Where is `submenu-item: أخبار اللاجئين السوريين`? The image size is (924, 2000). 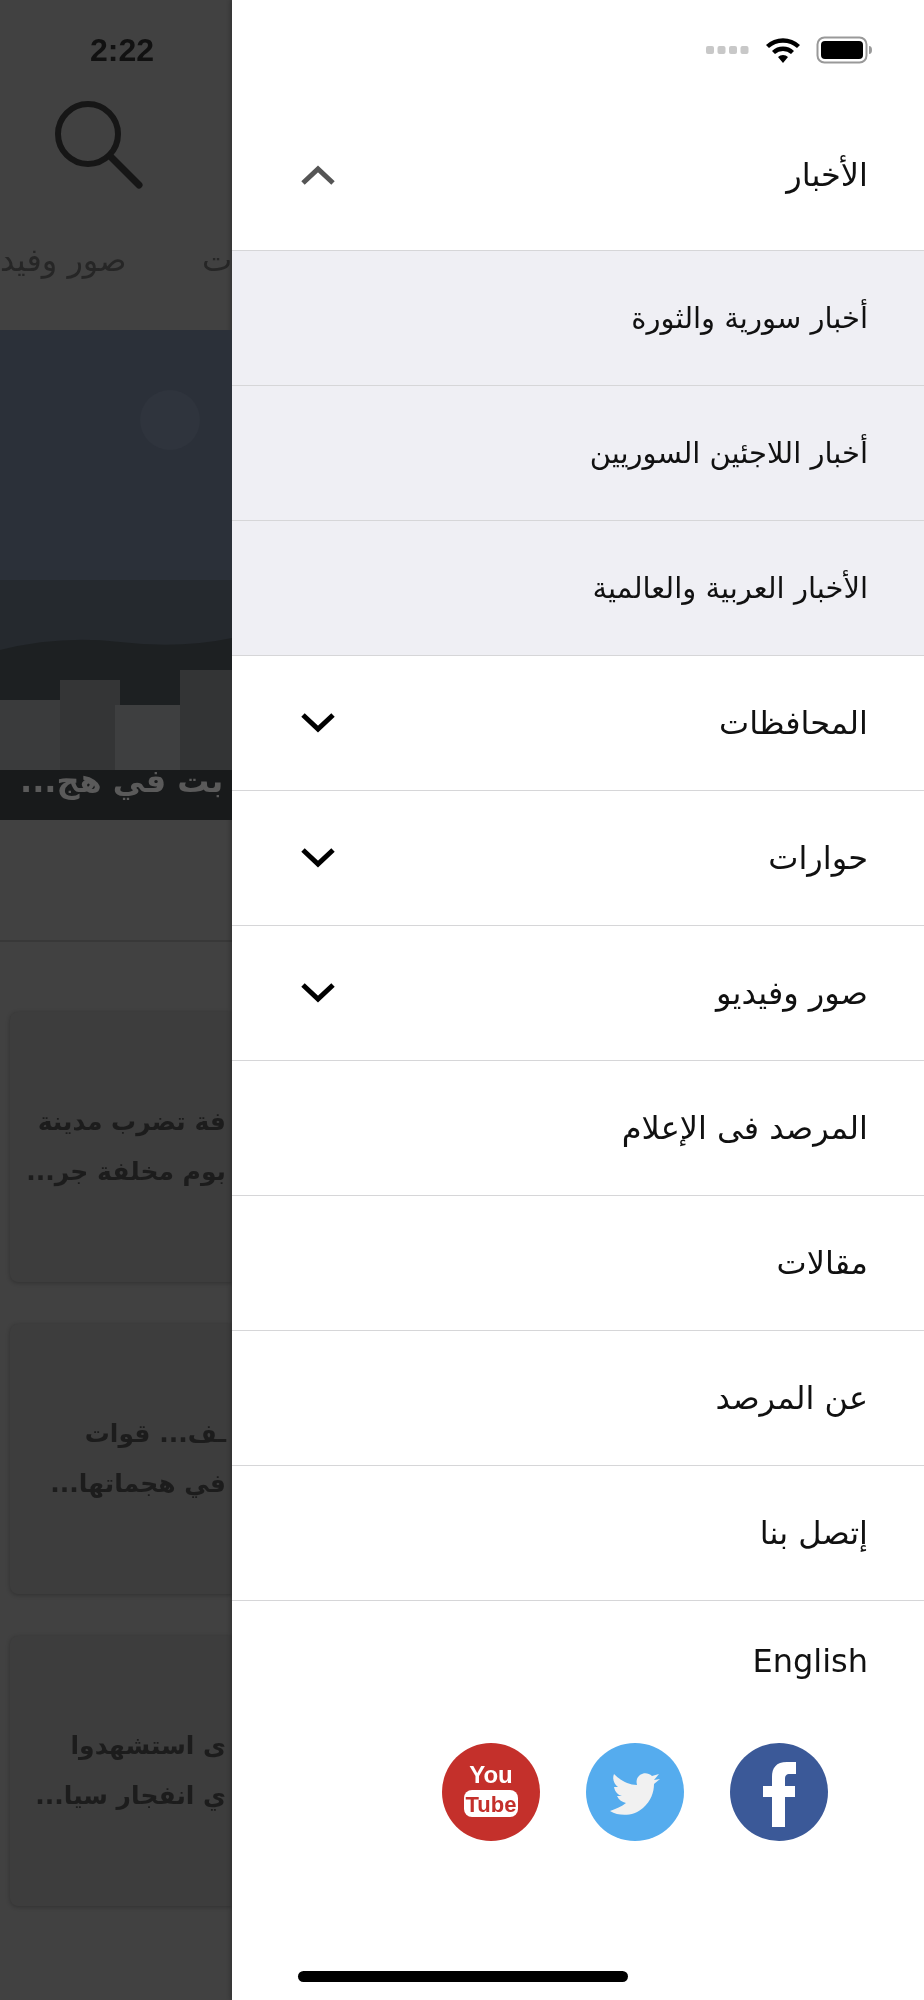
submenu-item: أخبار اللاجئين السوريين is located at coordinates (578, 453).